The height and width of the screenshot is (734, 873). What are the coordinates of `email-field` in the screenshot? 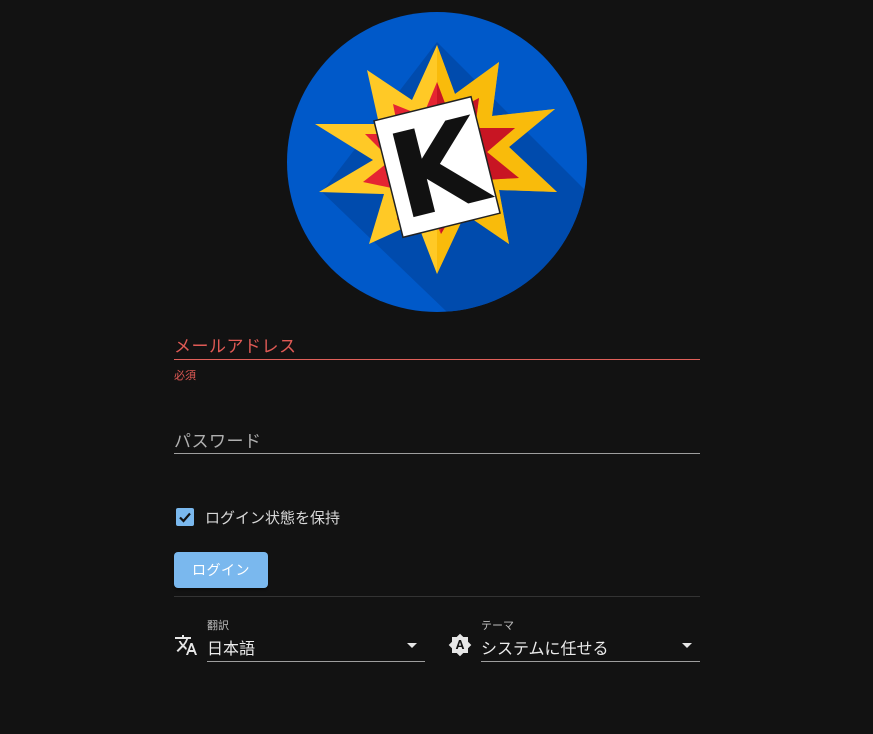 It's located at (437, 344).